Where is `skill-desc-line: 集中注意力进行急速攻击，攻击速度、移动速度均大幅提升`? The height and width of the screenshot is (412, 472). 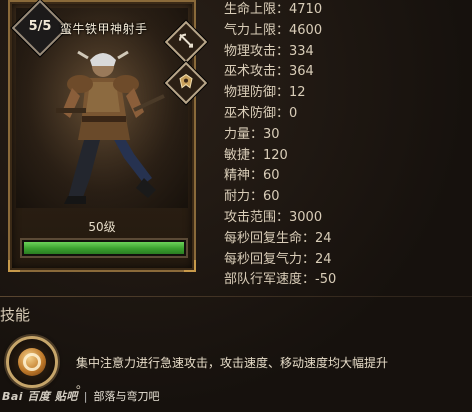 skill-desc-line: 集中注意力进行急速攻击，攻击速度、移动速度均大幅提升 is located at coordinates (232, 363).